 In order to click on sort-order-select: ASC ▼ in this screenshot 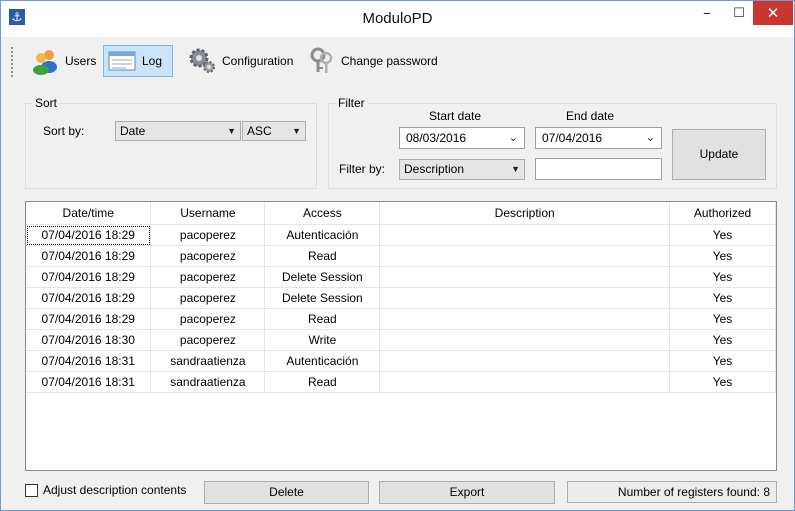, I will do `click(274, 131)`.